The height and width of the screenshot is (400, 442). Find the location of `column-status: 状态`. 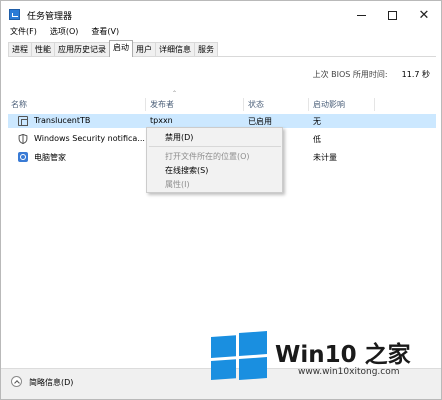

column-status: 状态 is located at coordinates (256, 105).